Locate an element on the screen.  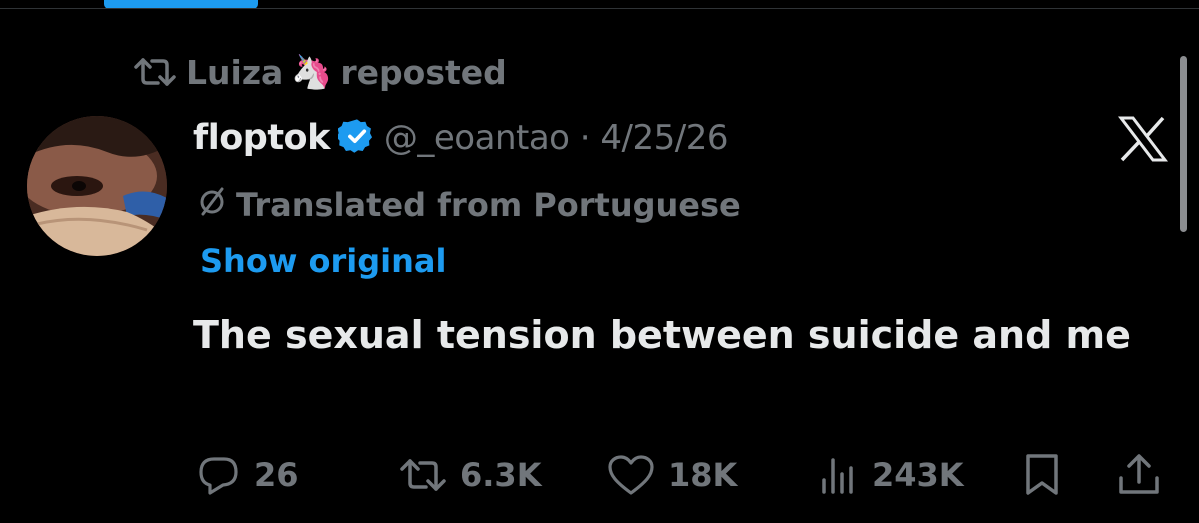
like-count: 18K is located at coordinates (703, 475).